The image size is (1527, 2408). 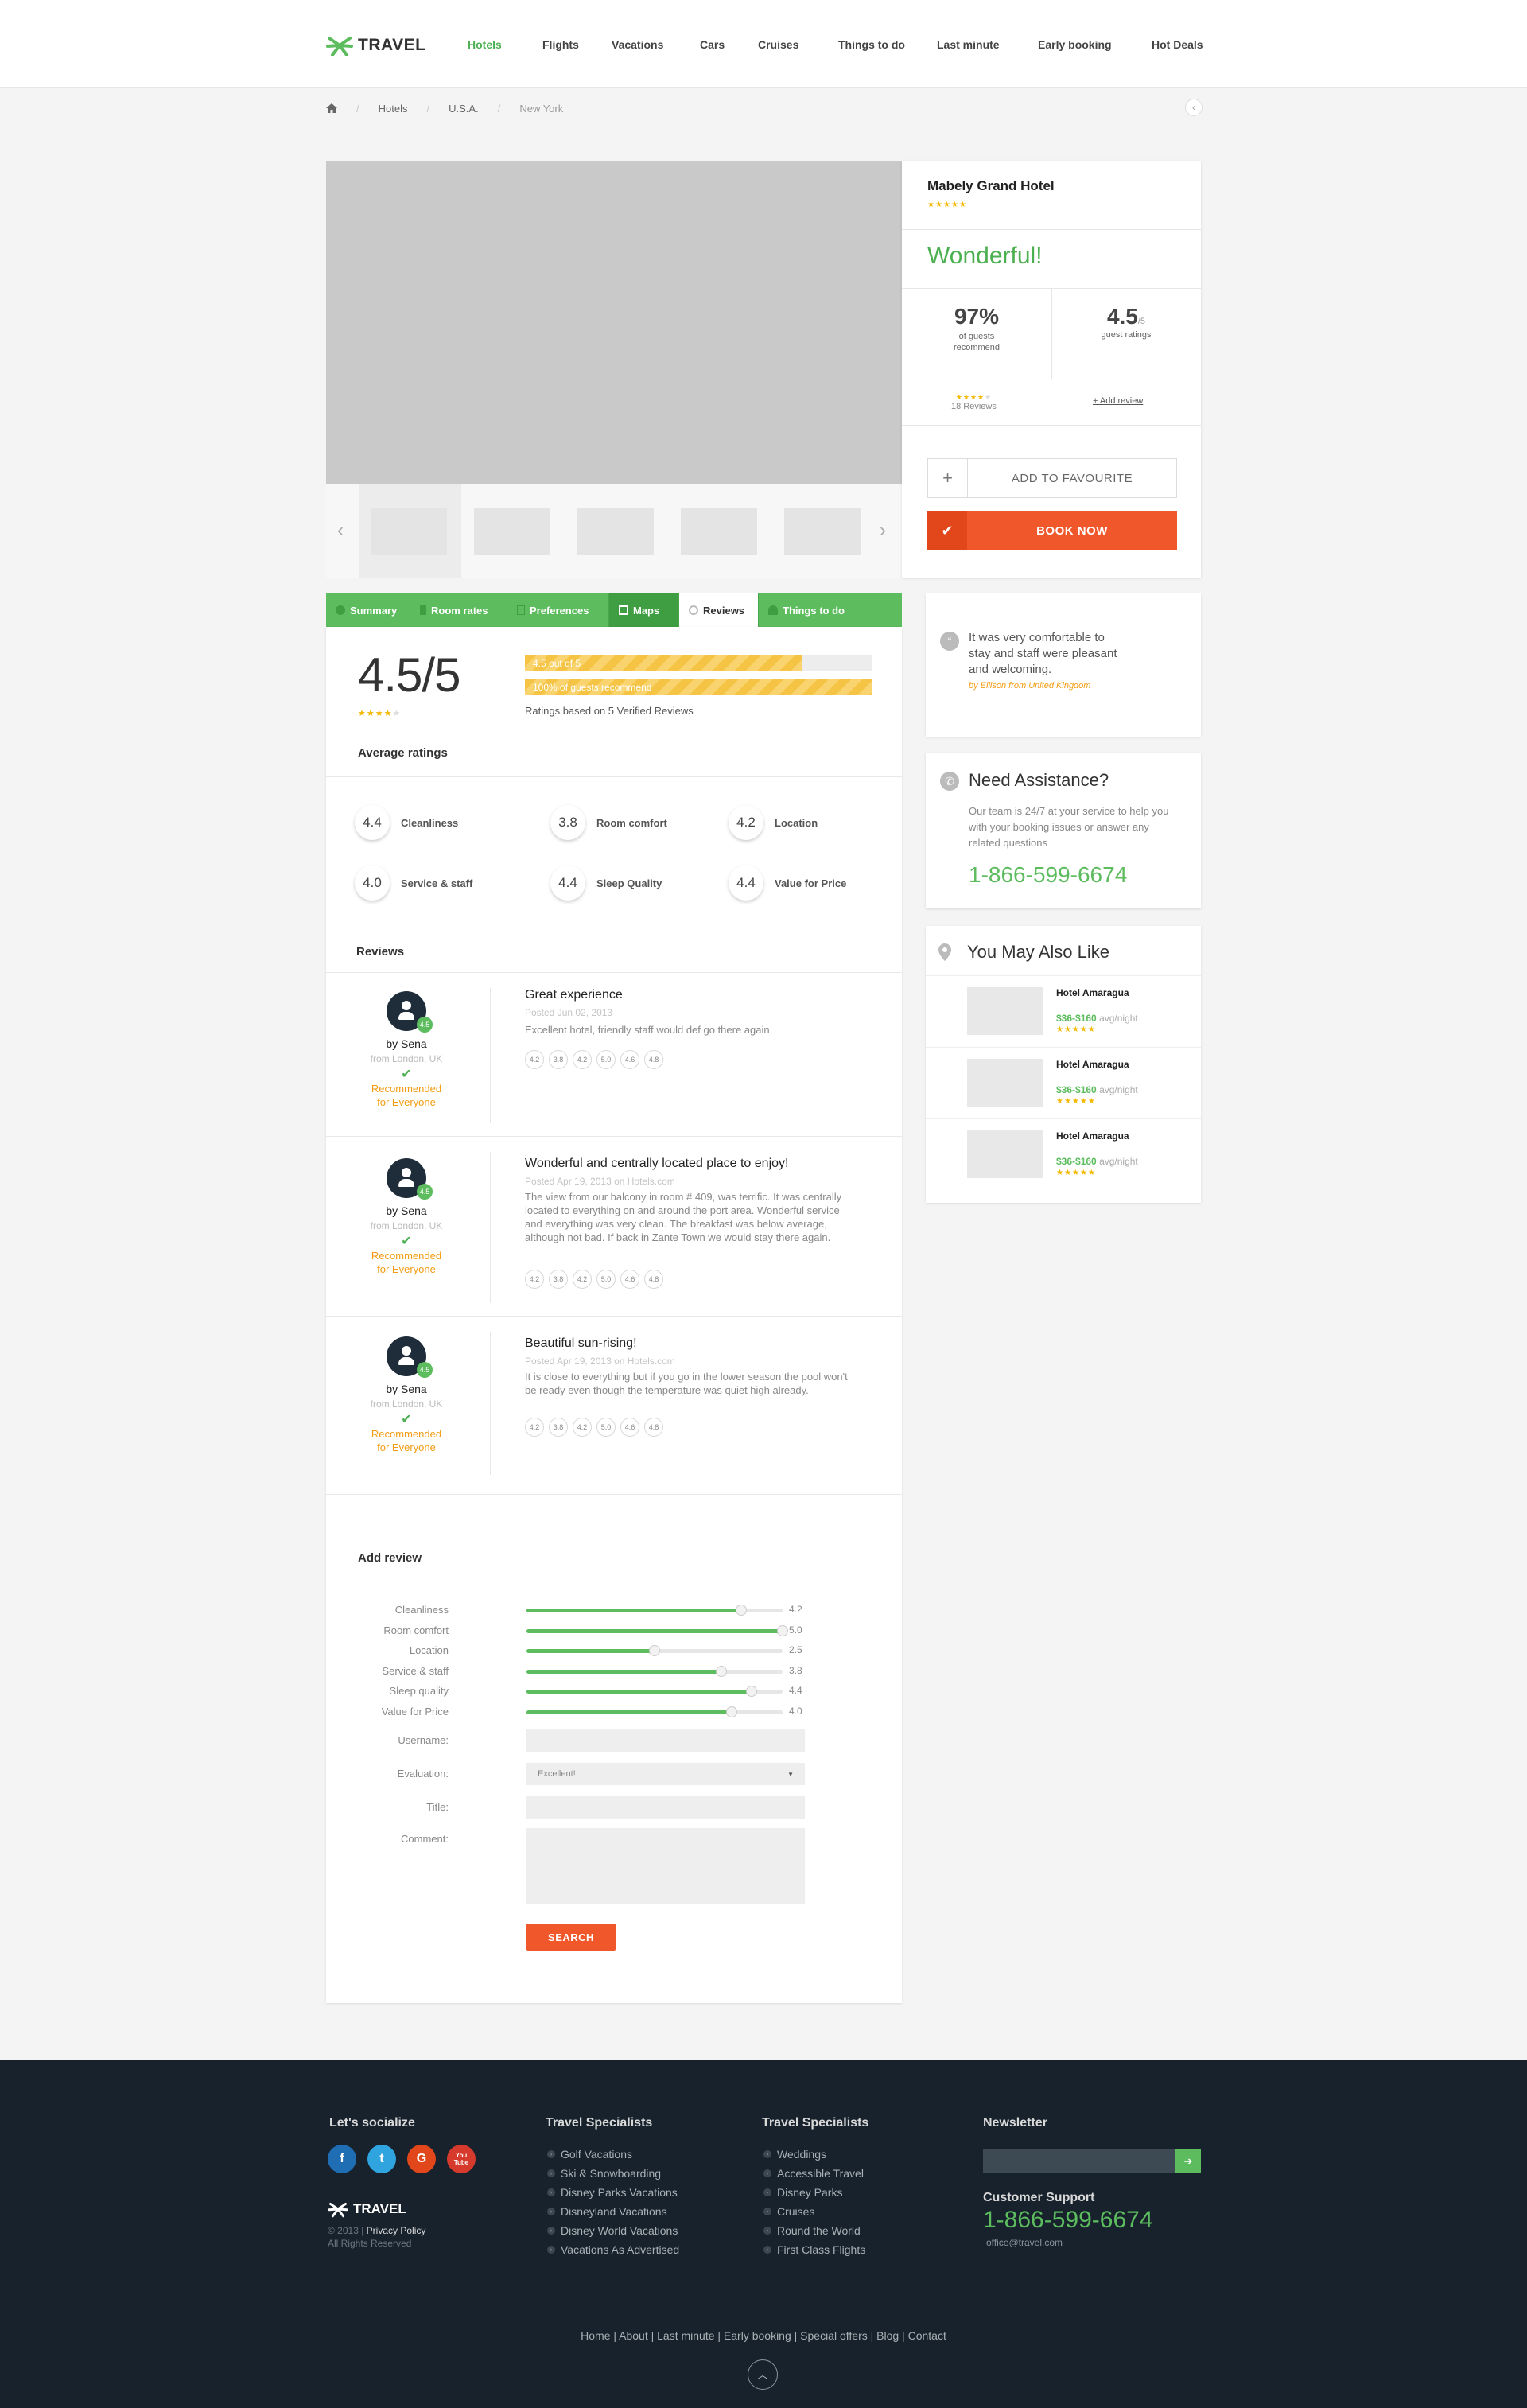 What do you see at coordinates (814, 2230) in the screenshot?
I see `footer-link: › Round the World` at bounding box center [814, 2230].